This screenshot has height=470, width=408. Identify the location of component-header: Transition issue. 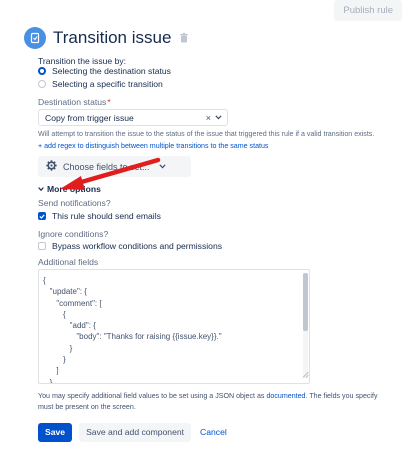
(106, 38).